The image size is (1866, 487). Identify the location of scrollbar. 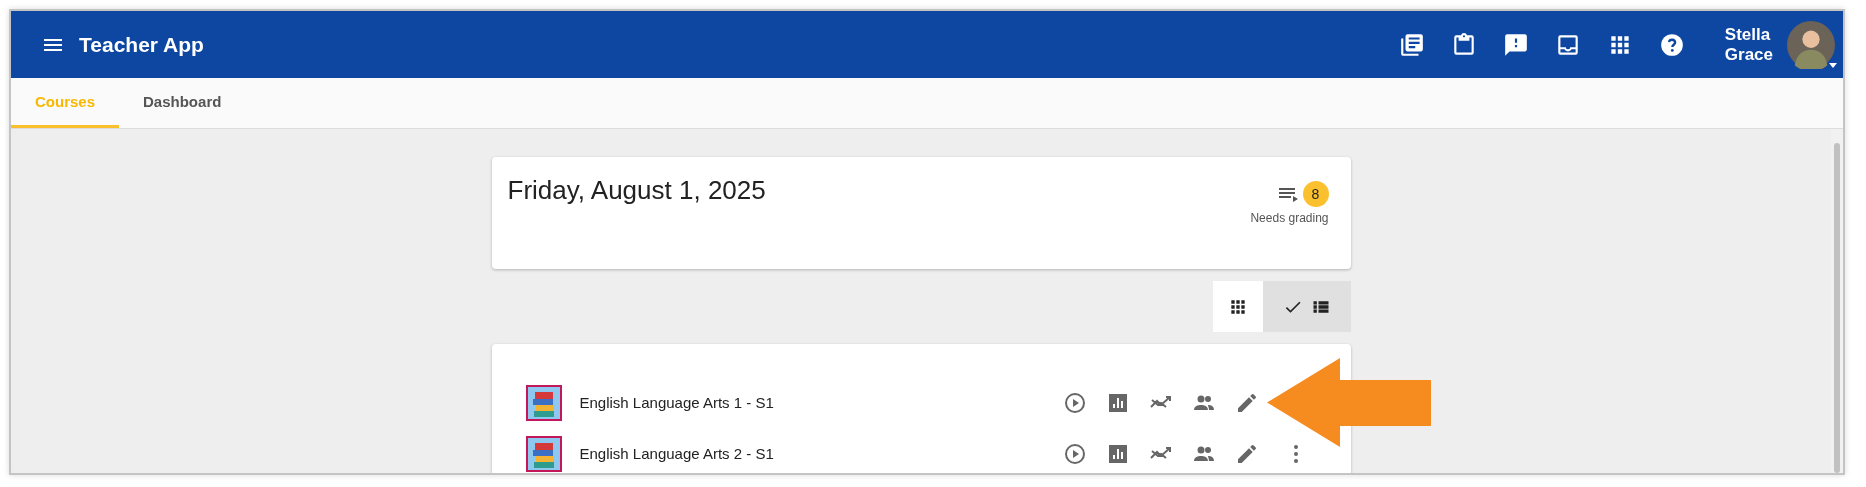
(1837, 301).